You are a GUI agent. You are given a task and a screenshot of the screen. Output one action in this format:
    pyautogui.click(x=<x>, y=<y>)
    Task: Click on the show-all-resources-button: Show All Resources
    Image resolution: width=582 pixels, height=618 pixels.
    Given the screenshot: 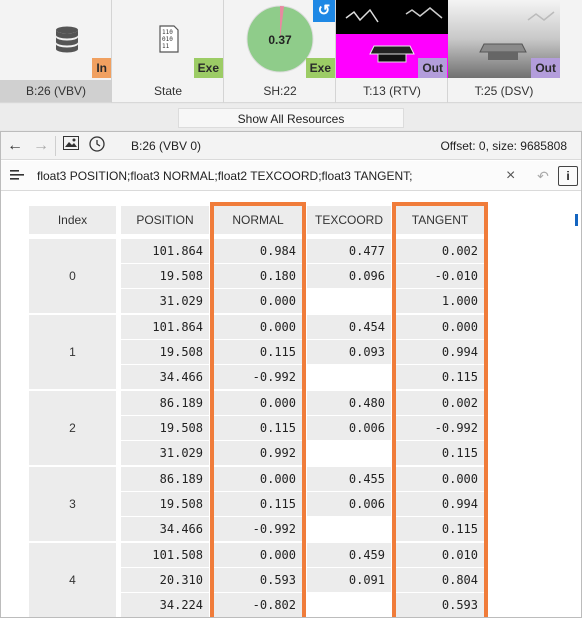 What is the action you would take?
    pyautogui.click(x=291, y=118)
    